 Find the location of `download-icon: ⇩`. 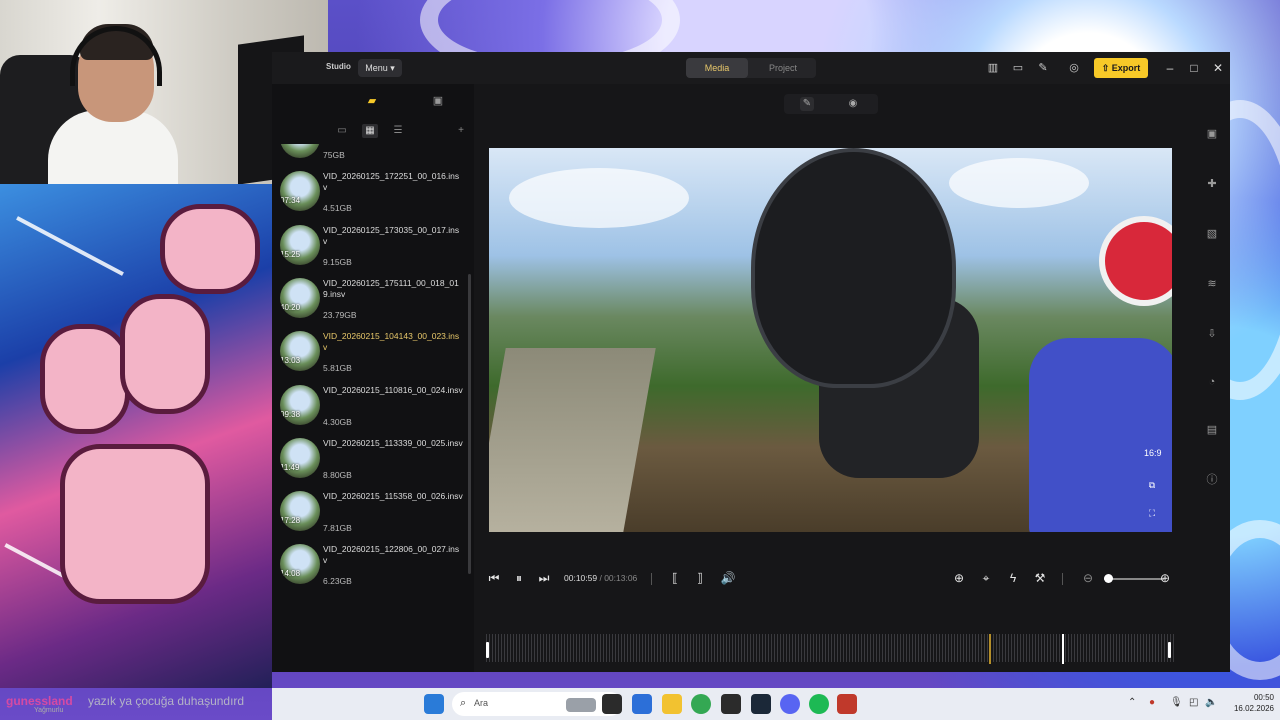

download-icon: ⇩ is located at coordinates (1212, 334).